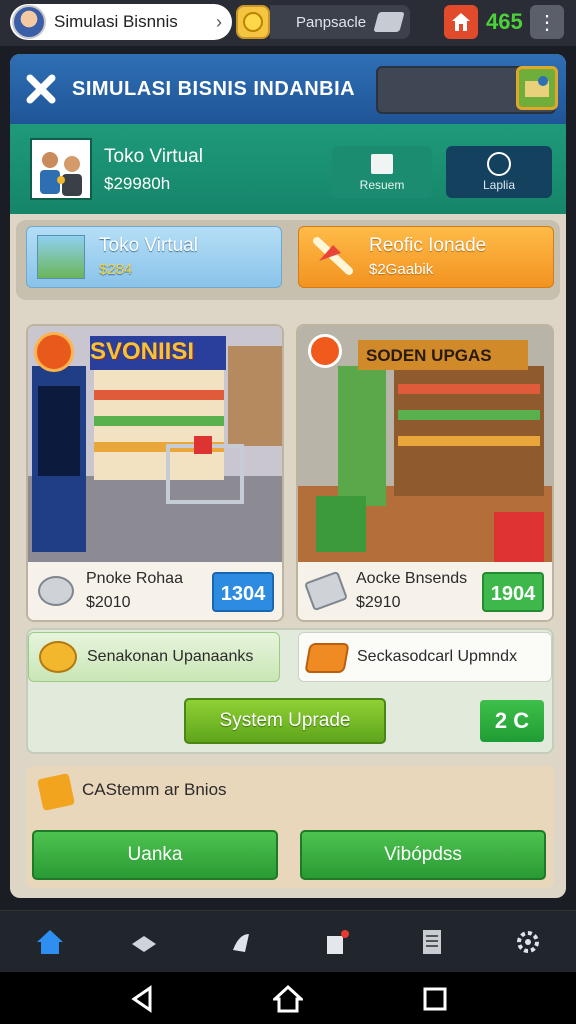 The image size is (576, 1024). What do you see at coordinates (382, 185) in the screenshot?
I see `resume-label: Resuem` at bounding box center [382, 185].